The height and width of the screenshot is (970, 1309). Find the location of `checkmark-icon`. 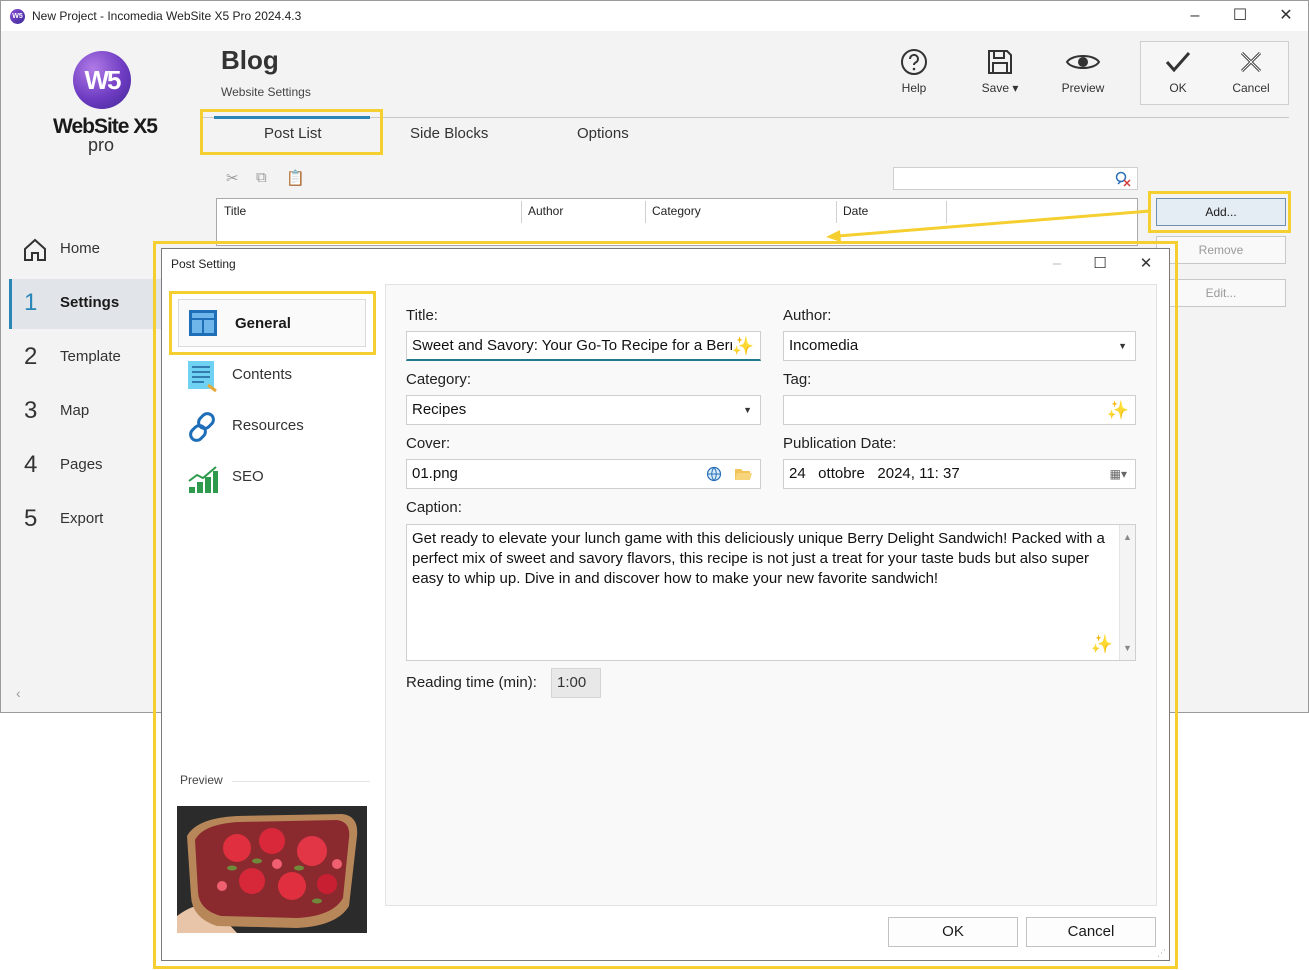

checkmark-icon is located at coordinates (1178, 62).